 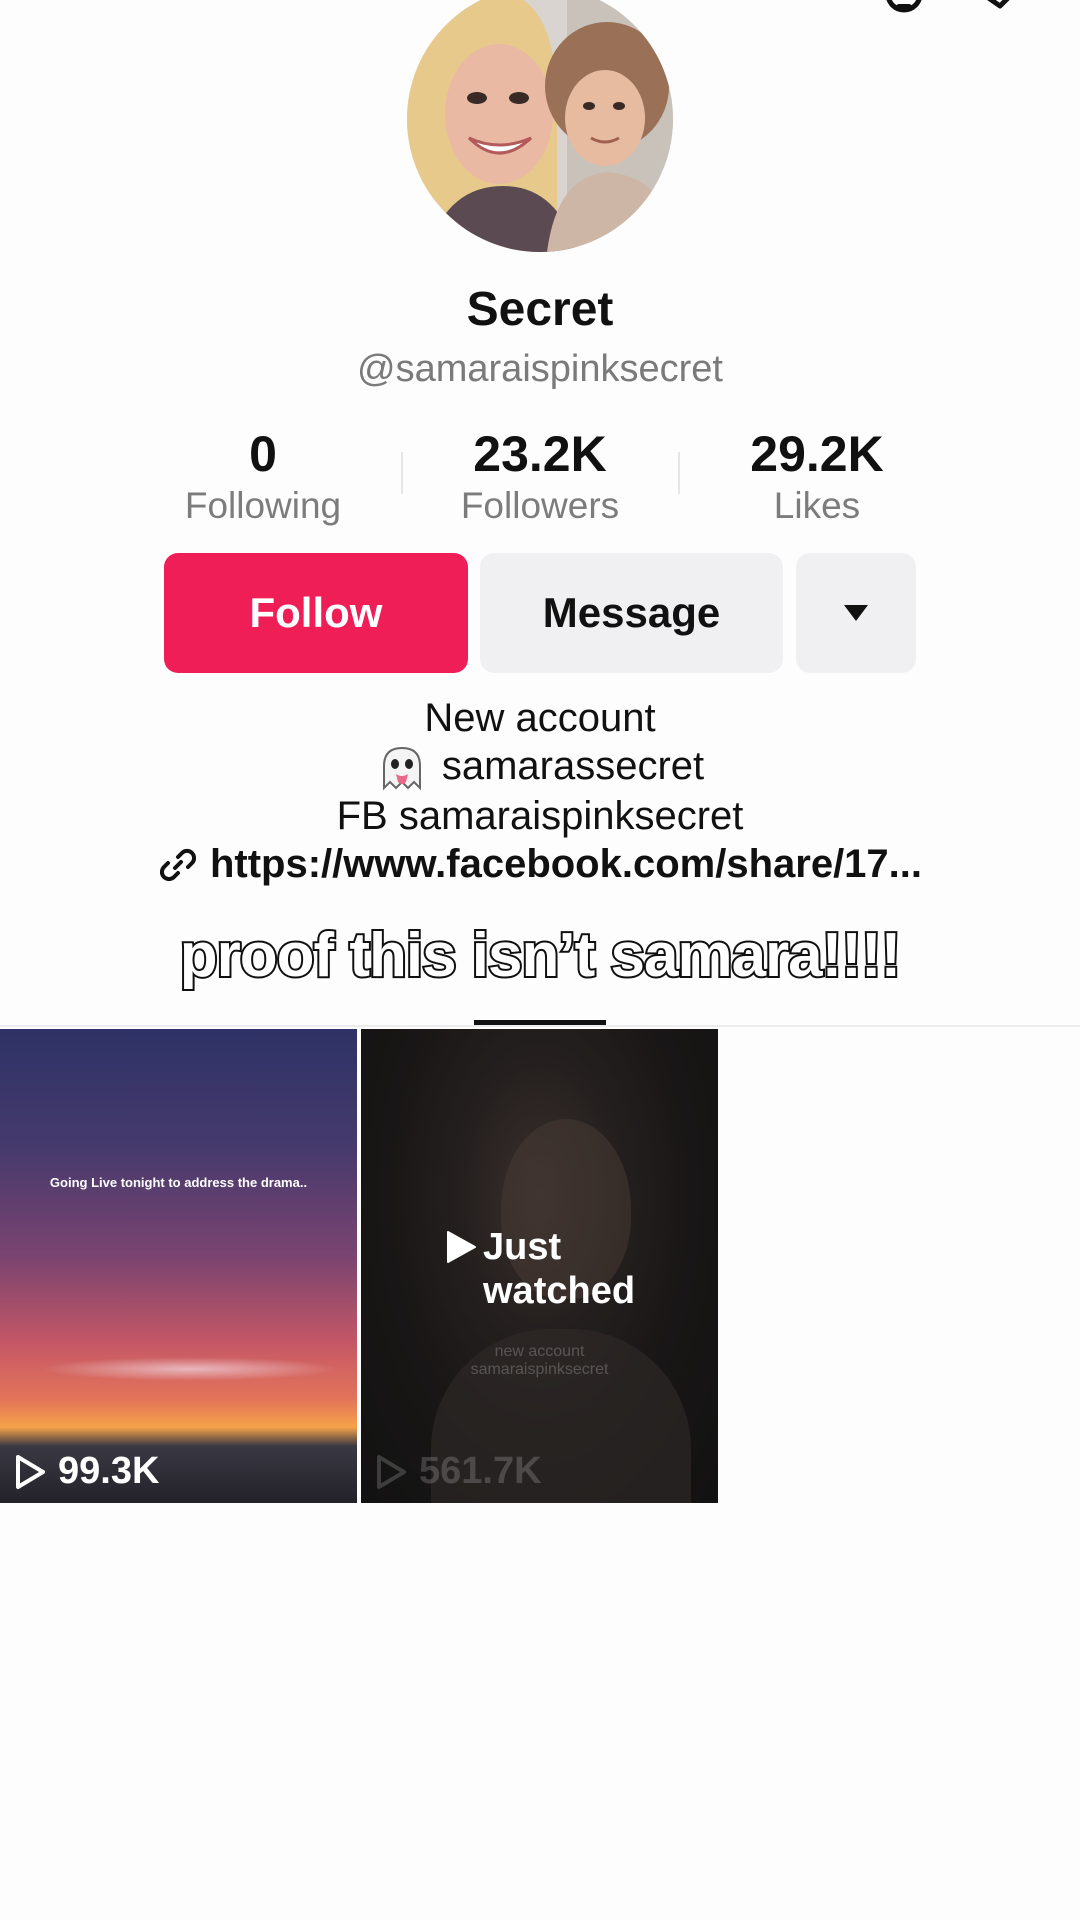 What do you see at coordinates (480, 1471) in the screenshot?
I see `view-count-value: 561.7K` at bounding box center [480, 1471].